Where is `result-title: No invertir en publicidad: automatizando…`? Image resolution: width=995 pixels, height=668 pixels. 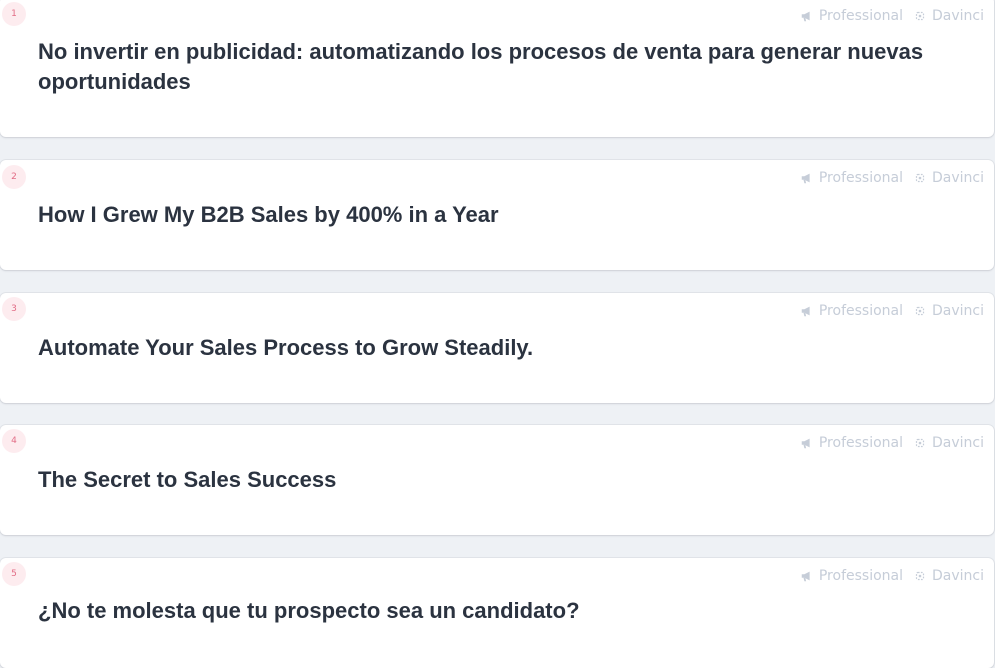
result-title: No invertir en publicidad: automatizando… is located at coordinates (481, 66).